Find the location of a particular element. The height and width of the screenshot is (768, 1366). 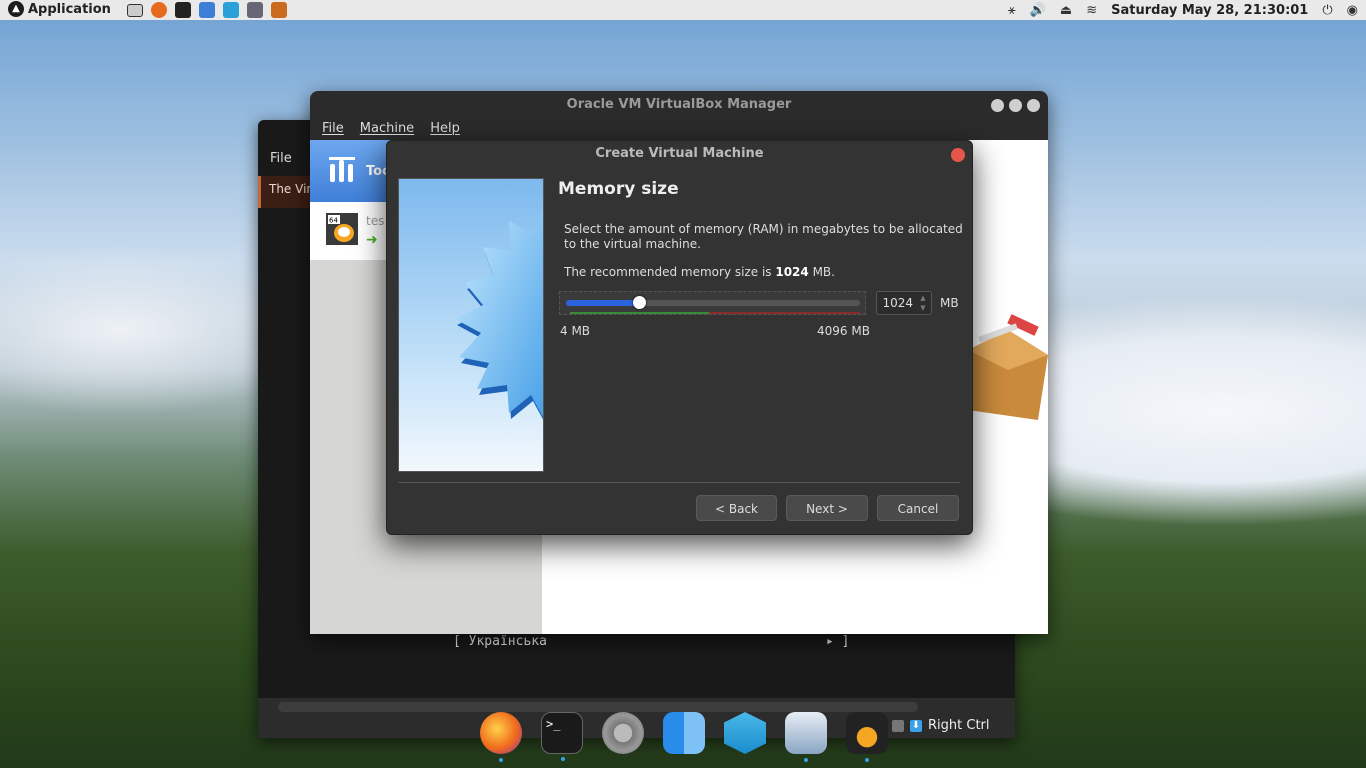

vm-name: tes is located at coordinates (375, 221).